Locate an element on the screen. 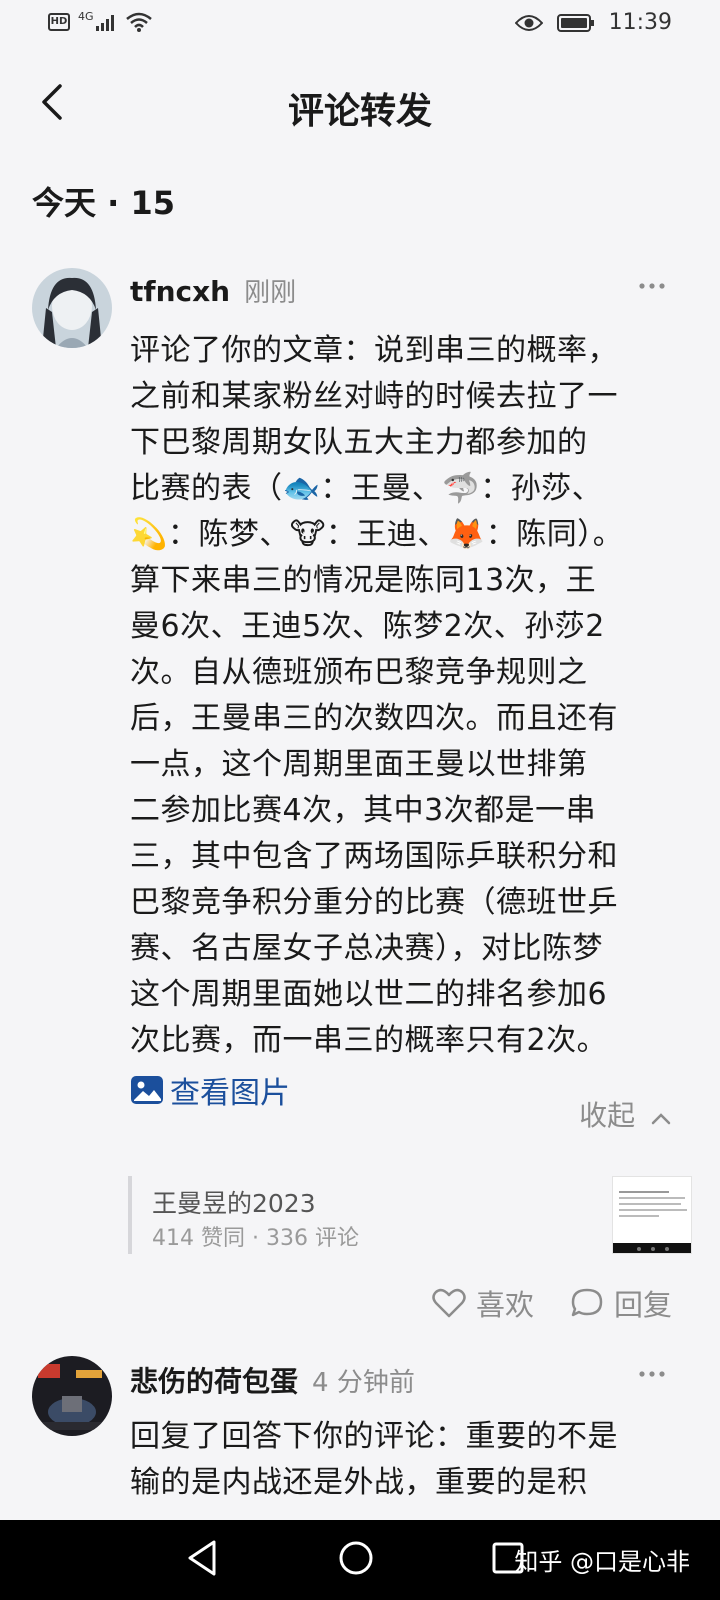 The height and width of the screenshot is (1600, 720). comment-line: 之前和某家粉丝对峙的时候去拉了一 is located at coordinates (374, 396).